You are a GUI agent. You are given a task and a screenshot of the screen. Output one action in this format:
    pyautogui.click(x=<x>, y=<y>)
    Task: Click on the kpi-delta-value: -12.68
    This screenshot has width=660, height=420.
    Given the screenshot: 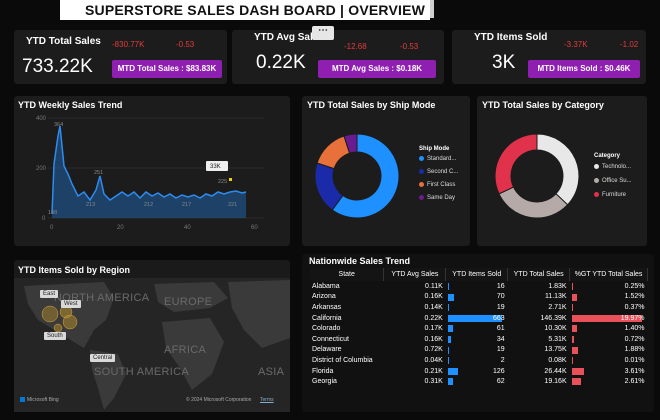 What is the action you would take?
    pyautogui.click(x=355, y=46)
    